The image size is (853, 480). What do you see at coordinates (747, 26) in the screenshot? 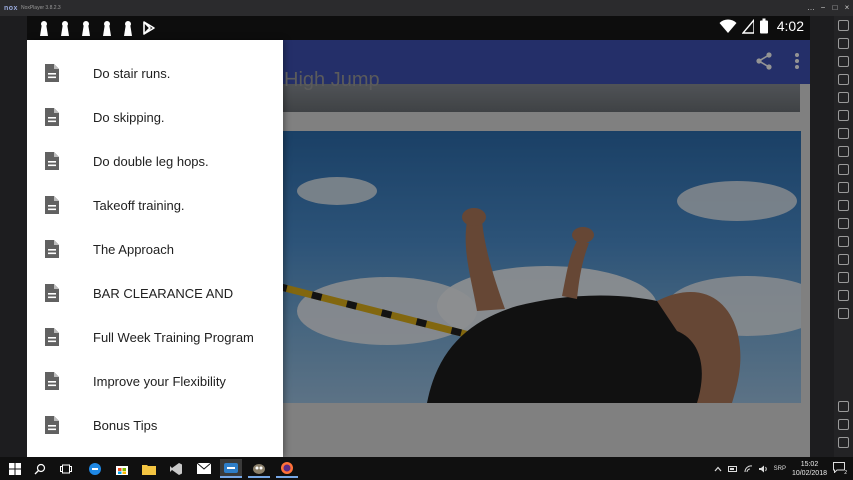
I see `signal-icon` at bounding box center [747, 26].